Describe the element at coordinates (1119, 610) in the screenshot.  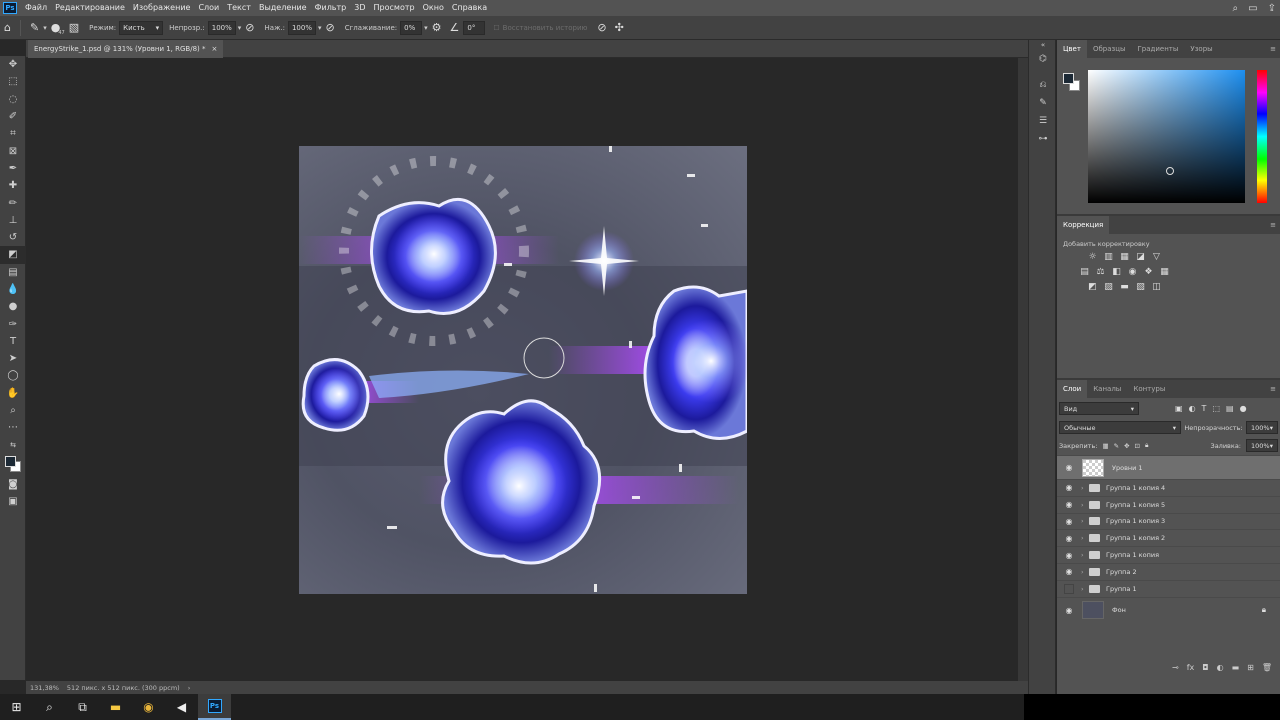
I see `layer-name: Фон` at that location.